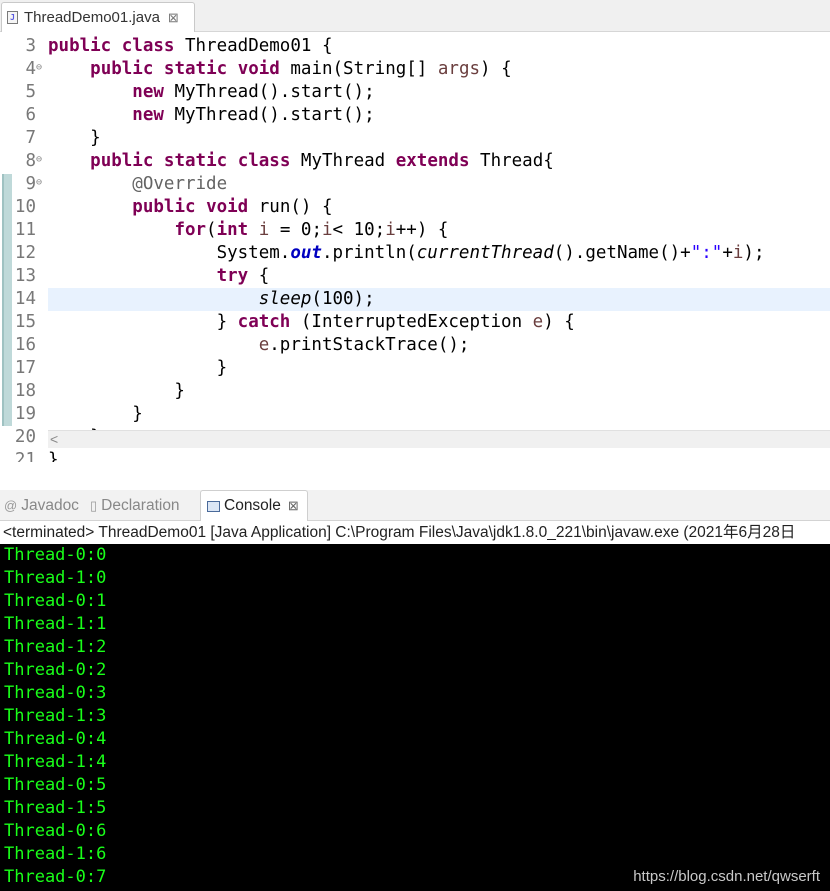 This screenshot has height=891, width=830. What do you see at coordinates (415, 455) in the screenshot?
I see `code-line: 21}` at bounding box center [415, 455].